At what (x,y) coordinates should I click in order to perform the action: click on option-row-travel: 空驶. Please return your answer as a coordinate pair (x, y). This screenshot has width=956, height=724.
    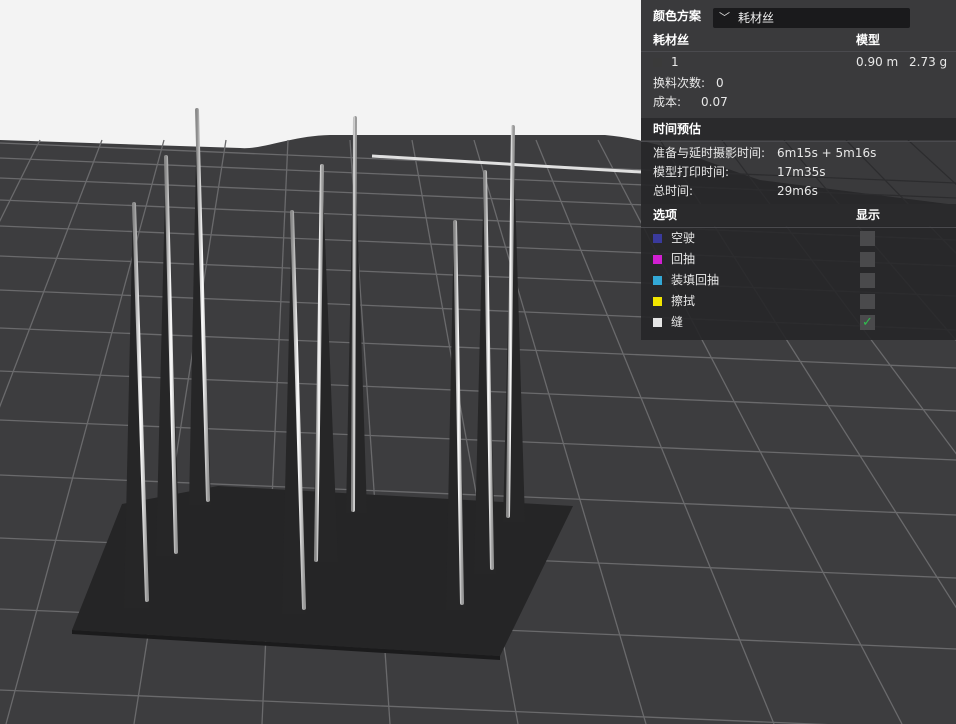
    Looking at the image, I should click on (798, 238).